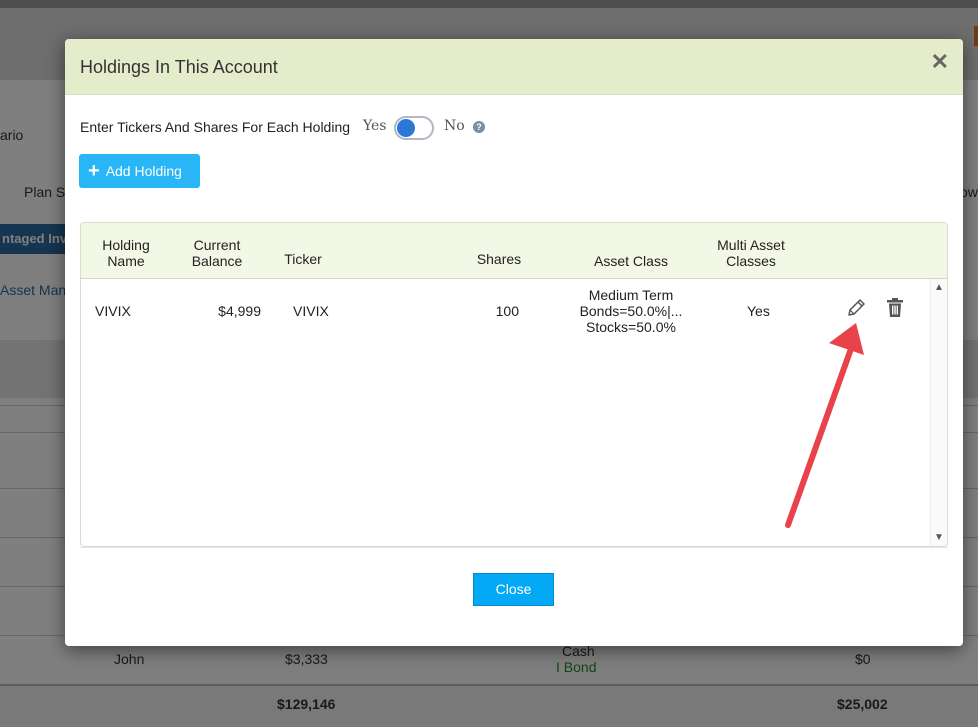 The width and height of the screenshot is (978, 727). Describe the element at coordinates (303, 259) in the screenshot. I see `header-ticker: Ticker` at that location.